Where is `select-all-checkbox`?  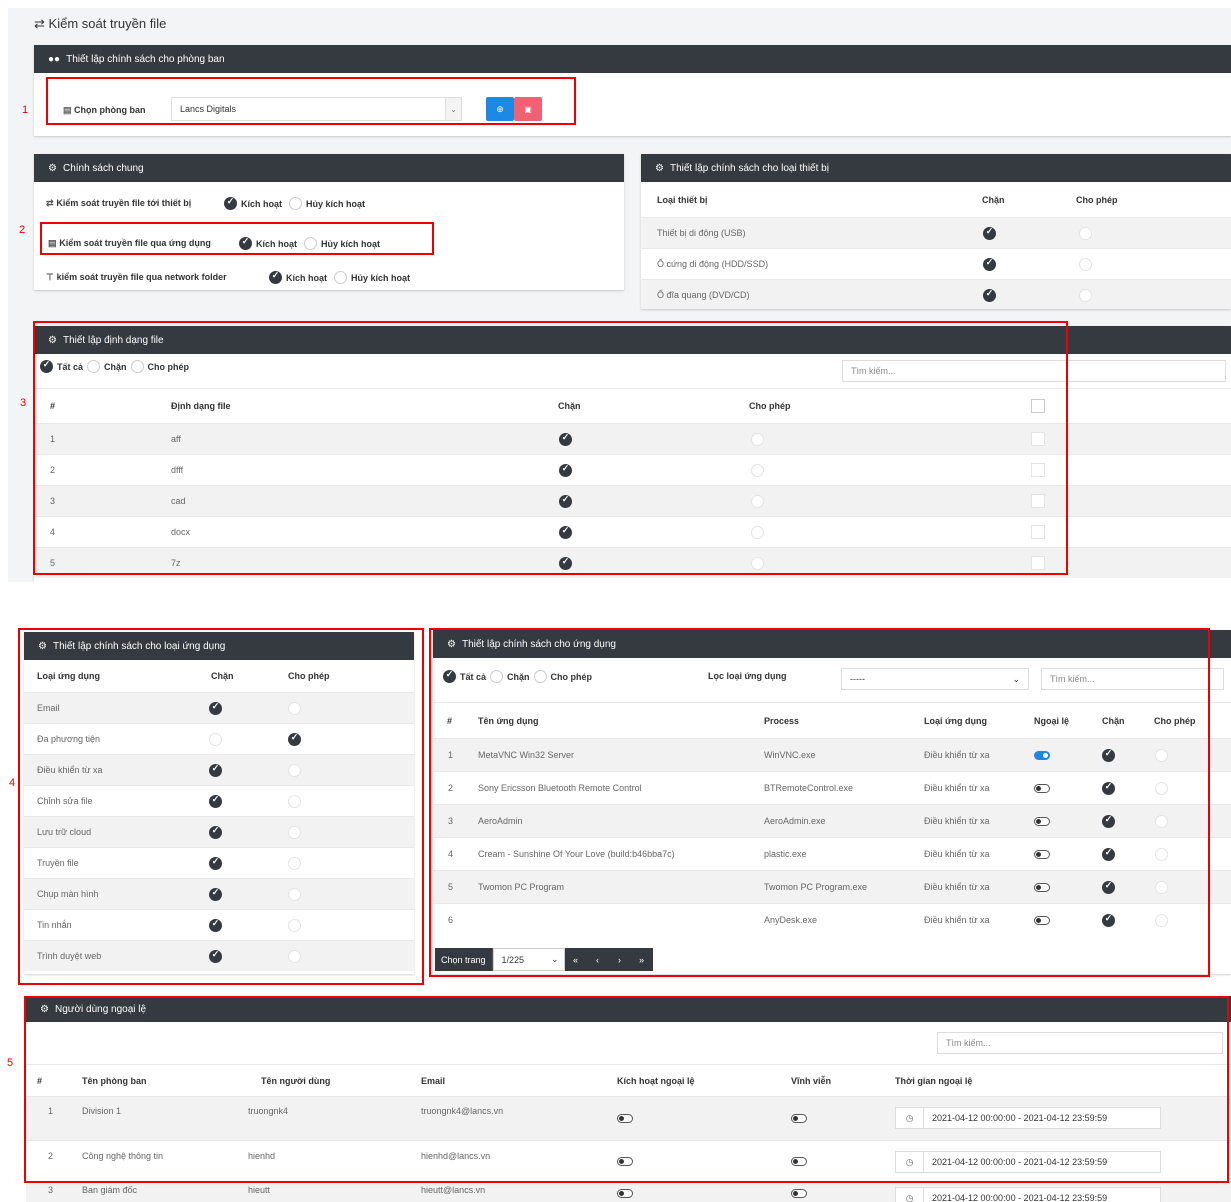 select-all-checkbox is located at coordinates (1038, 406).